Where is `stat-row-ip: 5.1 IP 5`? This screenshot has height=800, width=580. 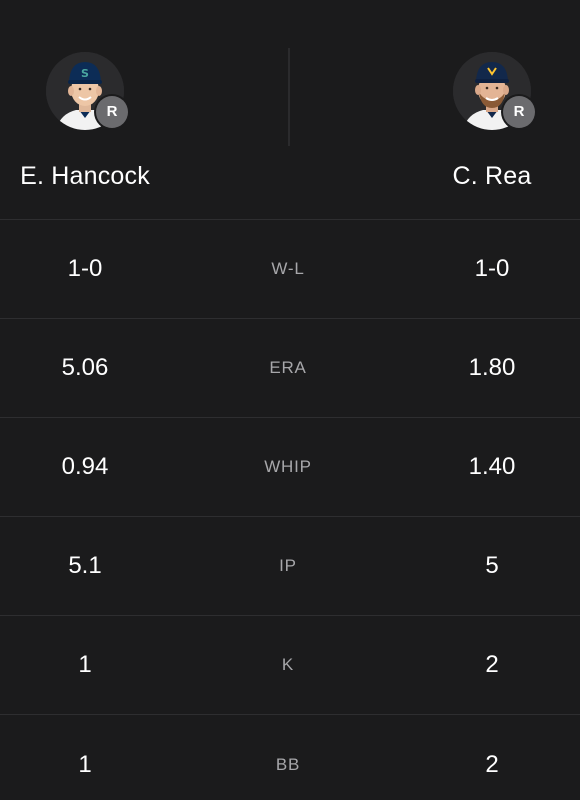 stat-row-ip: 5.1 IP 5 is located at coordinates (290, 566).